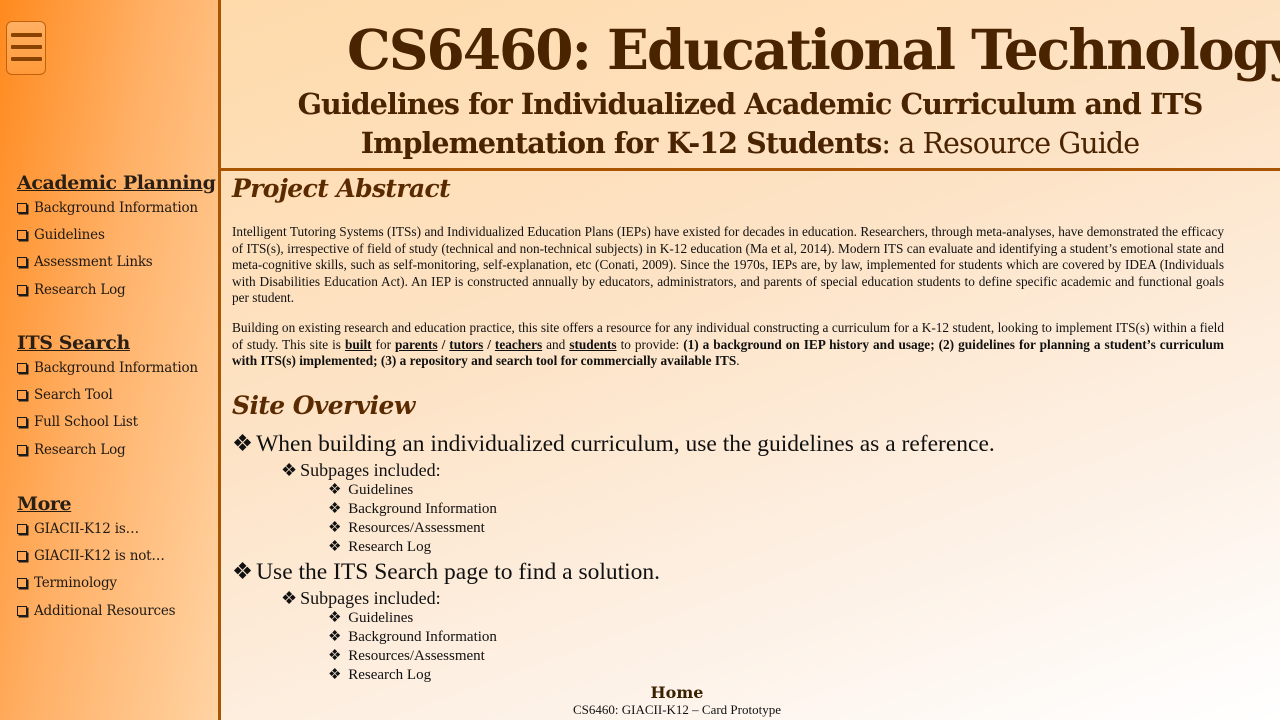 This screenshot has height=720, width=1280. What do you see at coordinates (117, 343) in the screenshot?
I see `sidebar-heading-its-search: ITS Search` at bounding box center [117, 343].